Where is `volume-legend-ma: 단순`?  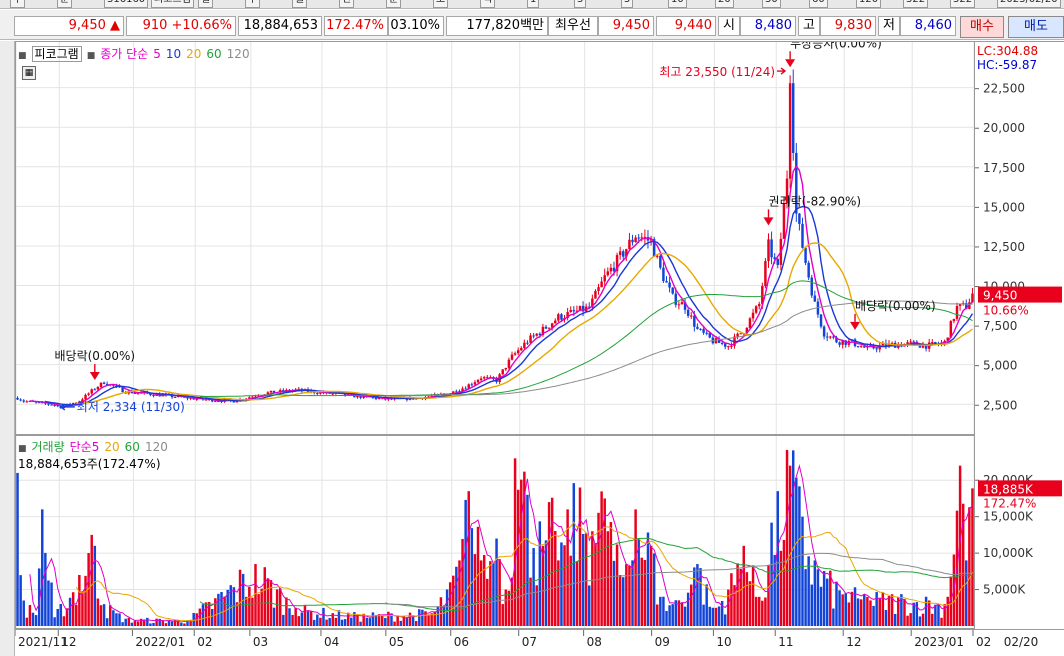 volume-legend-ma: 단순 is located at coordinates (81, 447).